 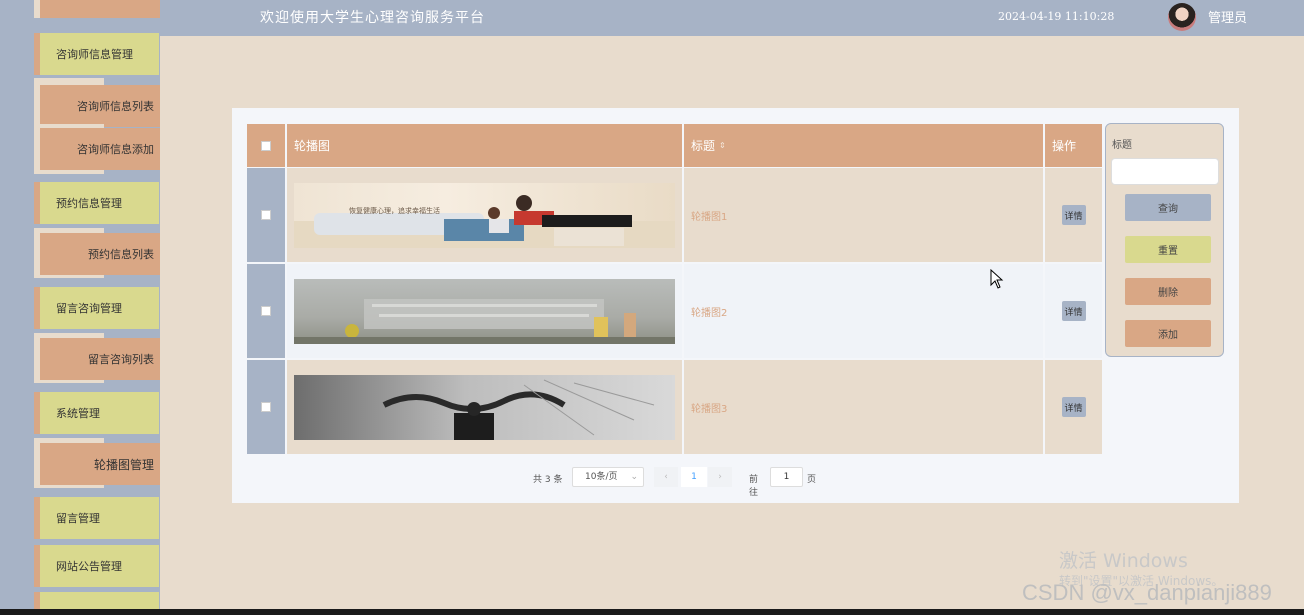 I want to click on table-row: 轮播图2 详情, so click(x=674, y=311).